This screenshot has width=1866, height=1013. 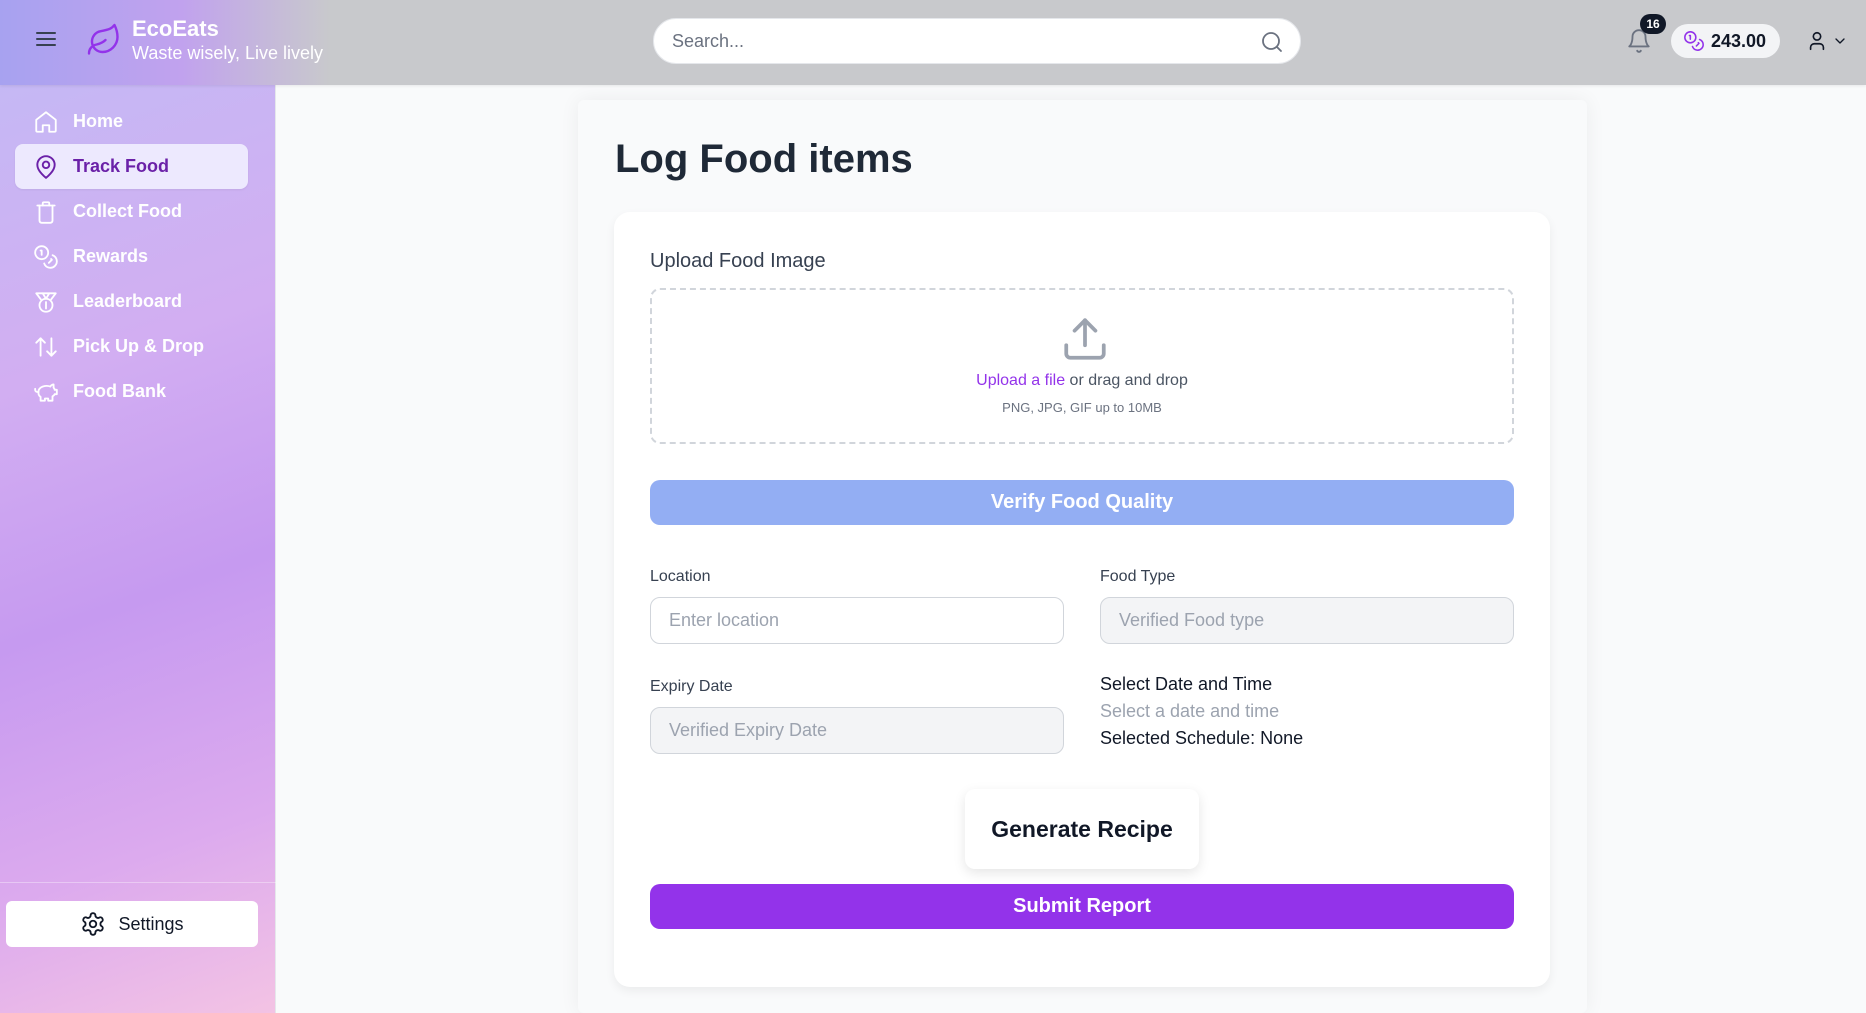 What do you see at coordinates (46, 212) in the screenshot?
I see `trash-icon` at bounding box center [46, 212].